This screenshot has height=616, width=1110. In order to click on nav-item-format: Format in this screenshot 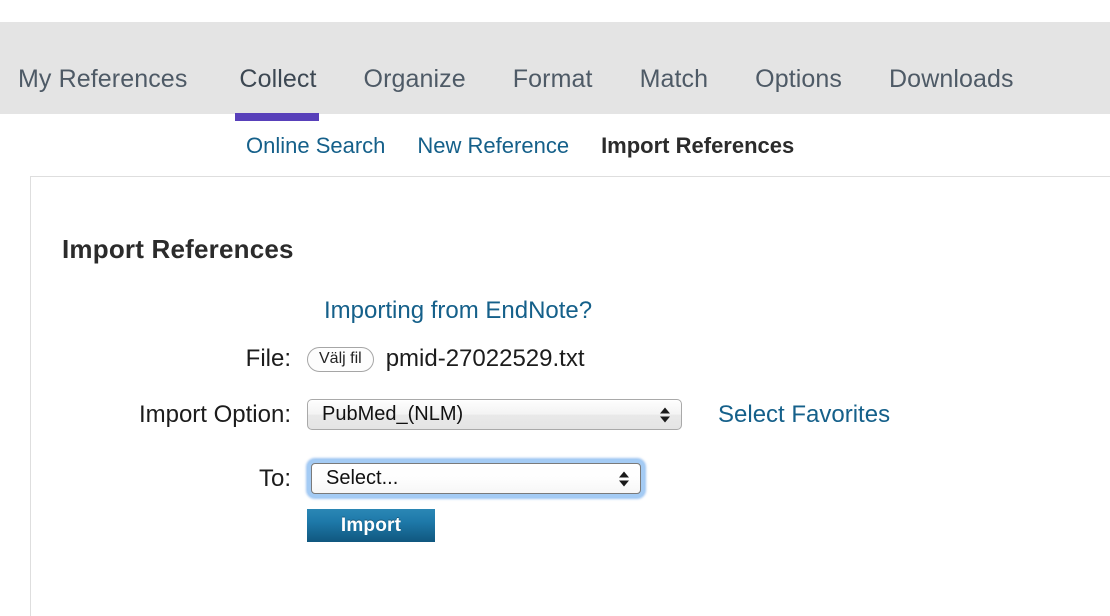, I will do `click(564, 79)`.